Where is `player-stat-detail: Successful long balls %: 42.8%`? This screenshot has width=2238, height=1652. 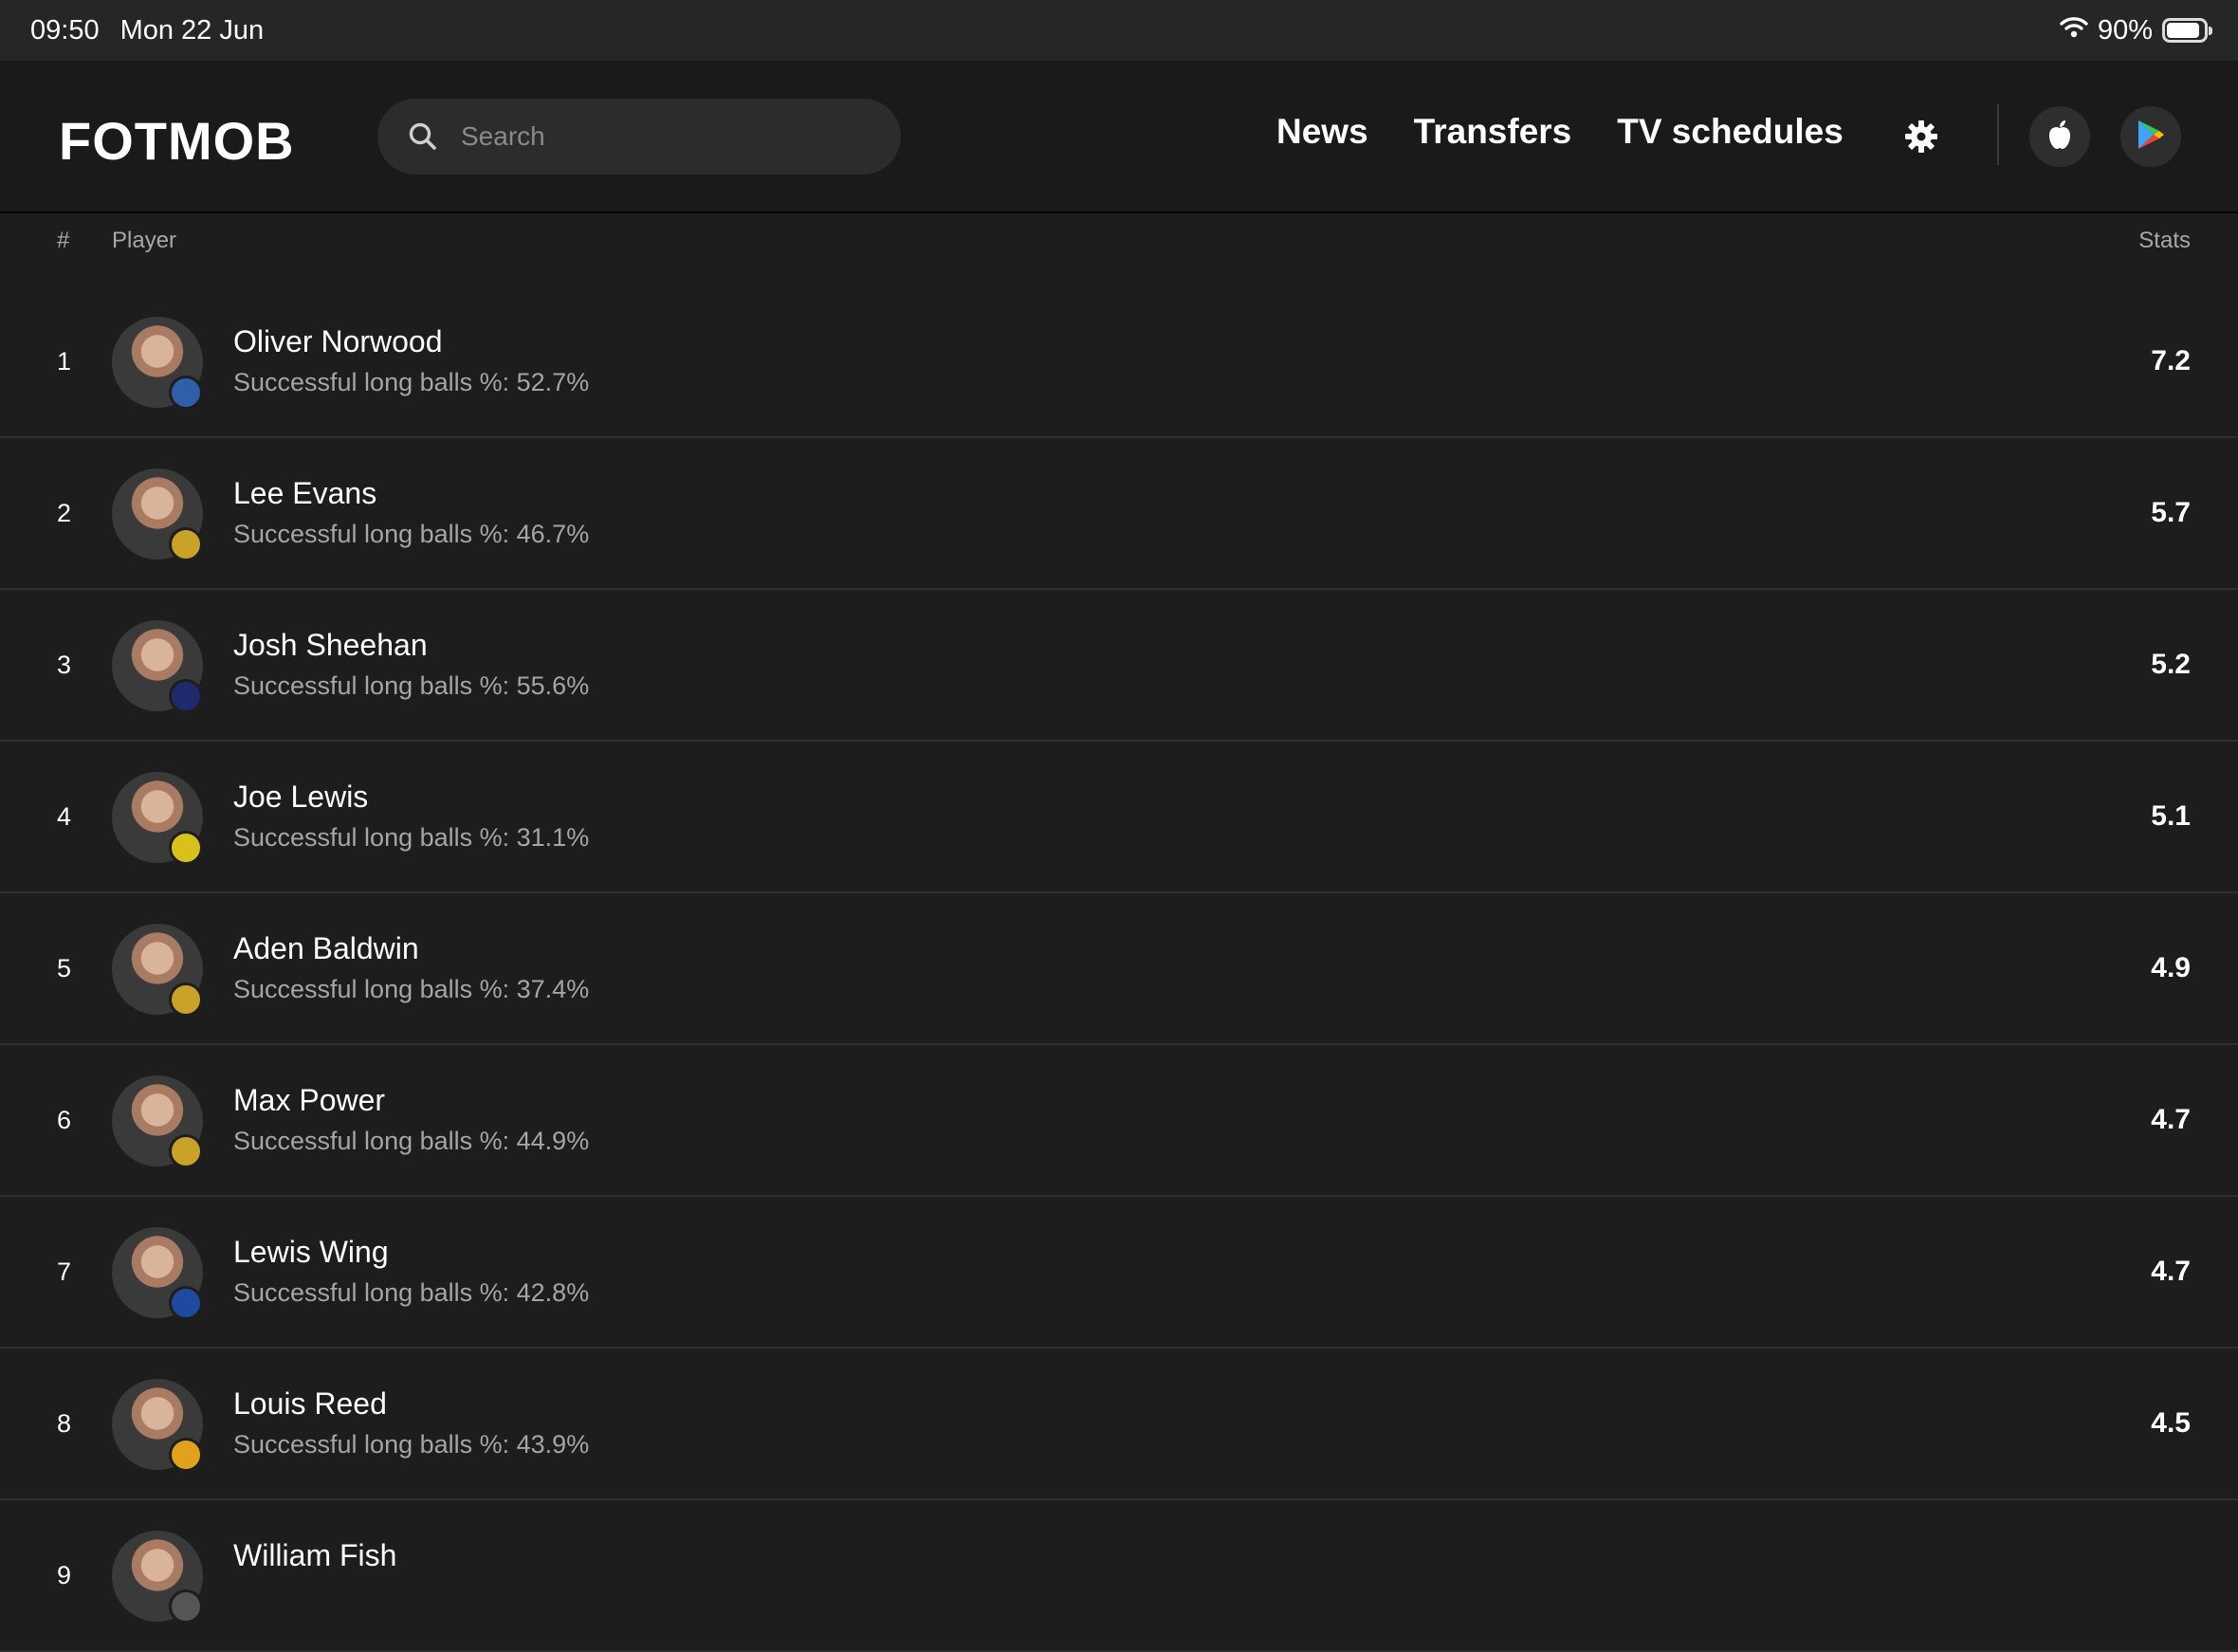
player-stat-detail: Successful long balls %: 42.8% is located at coordinates (411, 1292).